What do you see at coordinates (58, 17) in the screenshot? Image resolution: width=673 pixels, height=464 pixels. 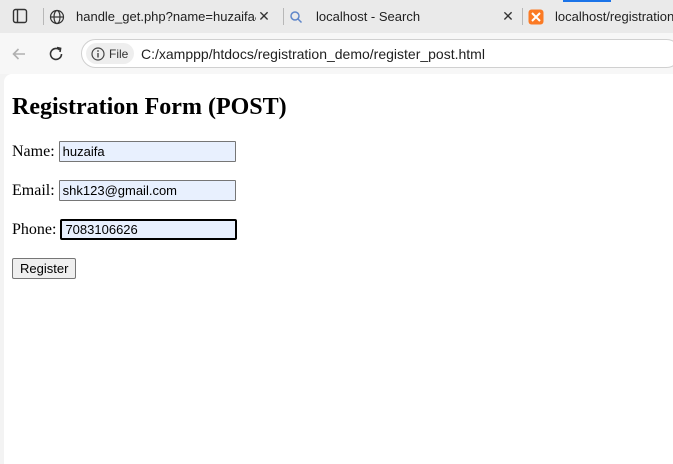 I see `globe-icon` at bounding box center [58, 17].